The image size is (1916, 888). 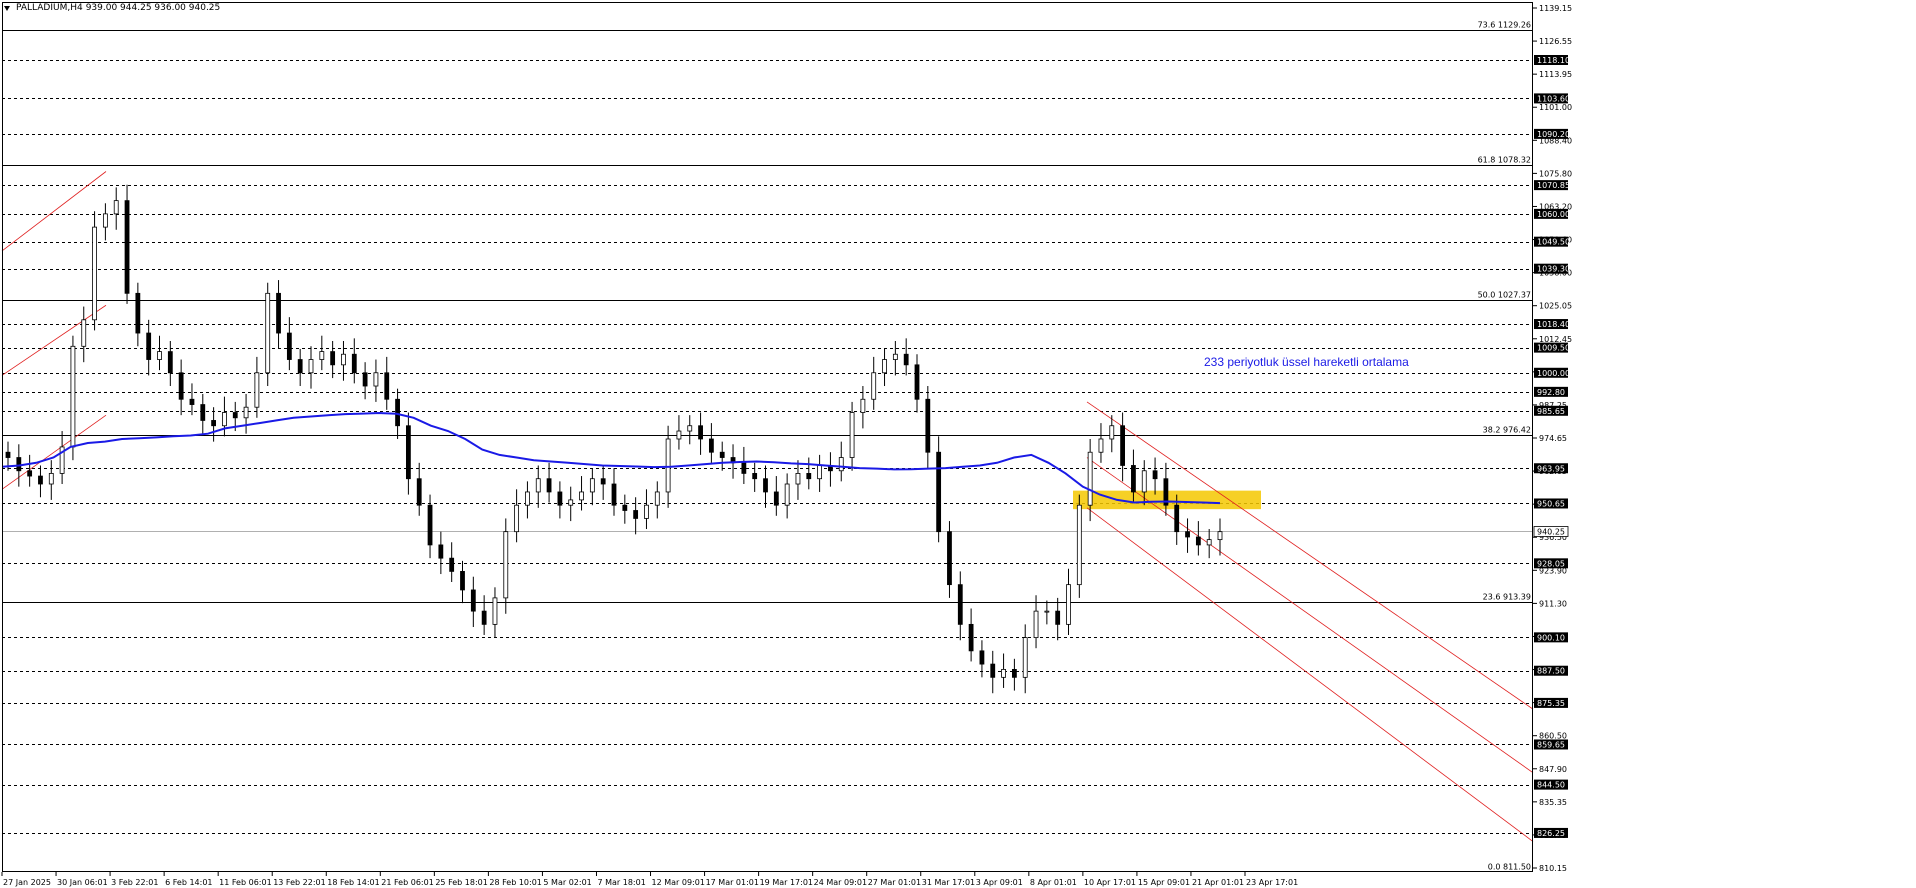 What do you see at coordinates (732, 882) in the screenshot?
I see `x-tick-label: 17 Mar 01:01` at bounding box center [732, 882].